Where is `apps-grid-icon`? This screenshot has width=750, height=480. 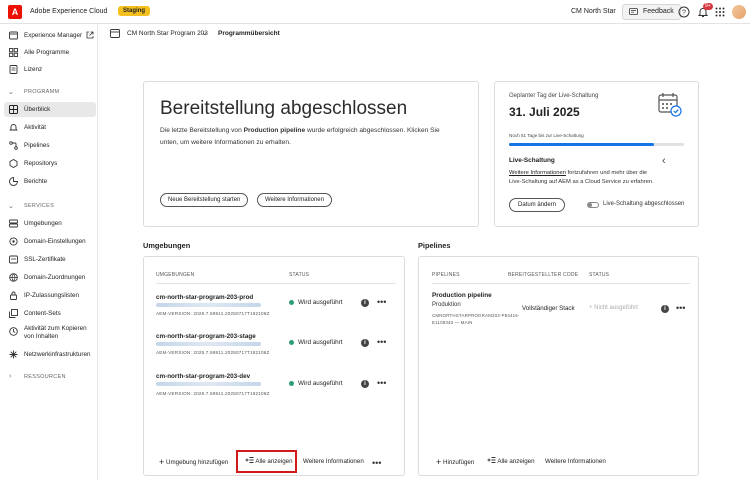 apps-grid-icon is located at coordinates (720, 12).